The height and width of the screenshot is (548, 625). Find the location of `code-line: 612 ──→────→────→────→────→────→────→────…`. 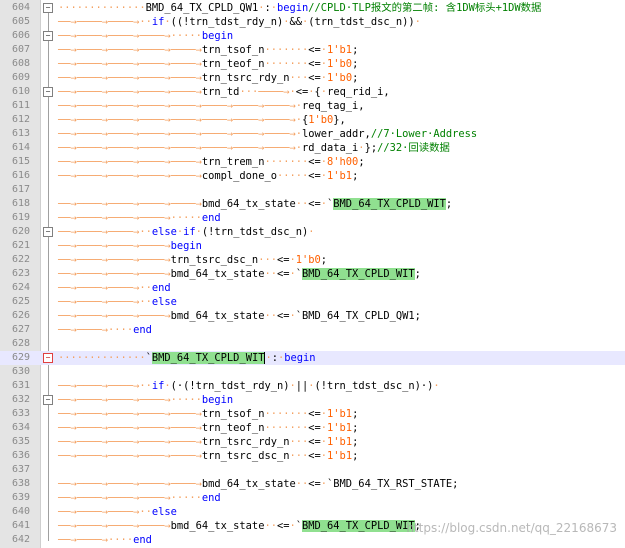

code-line: 612 ──→────→────→────→────→────→────→────… is located at coordinates (312, 120).